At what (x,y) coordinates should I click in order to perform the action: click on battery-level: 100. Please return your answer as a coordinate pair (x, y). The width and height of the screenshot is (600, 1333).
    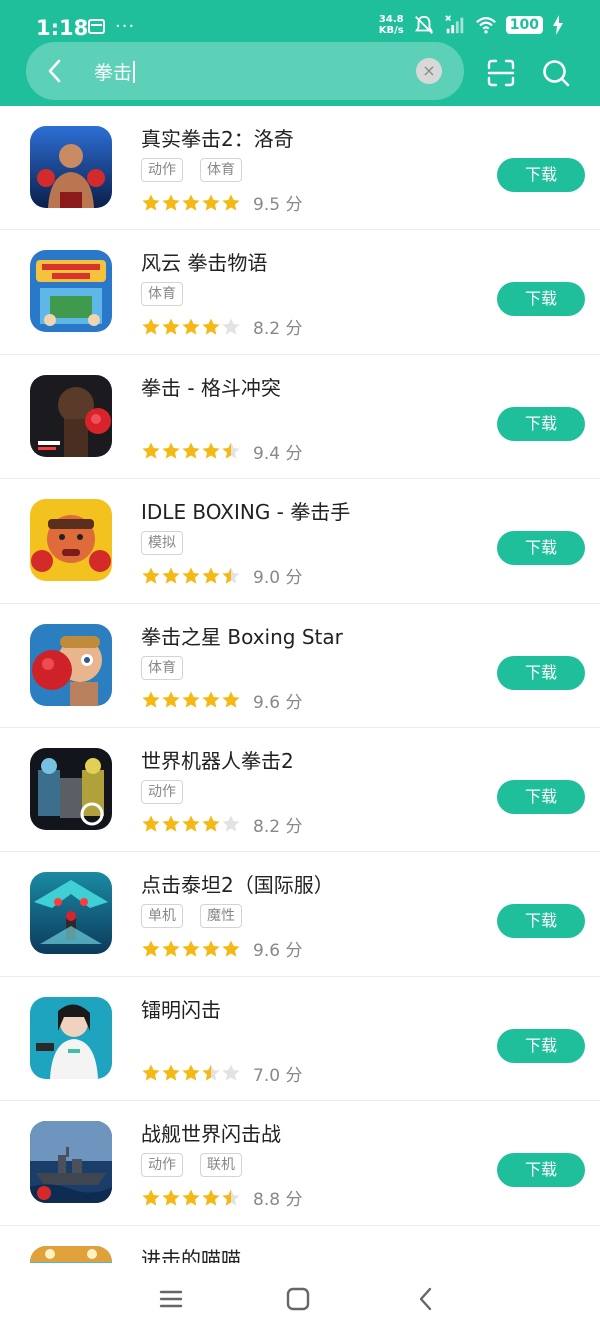
    Looking at the image, I should click on (524, 25).